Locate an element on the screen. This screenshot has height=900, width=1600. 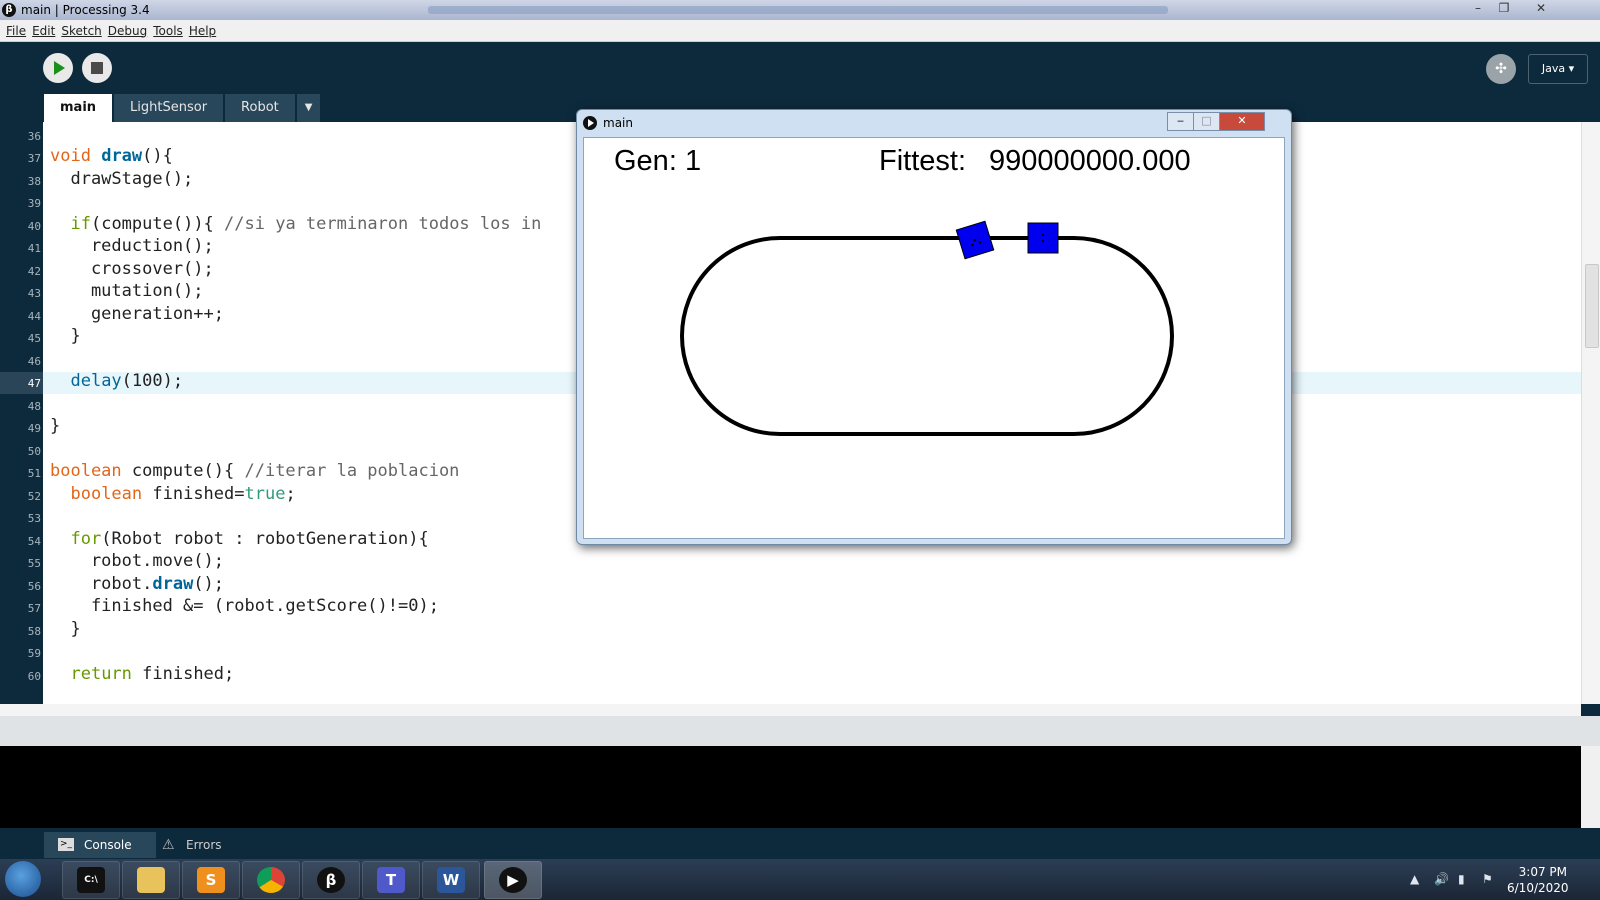
code-line: drawStage(); is located at coordinates (122, 179).